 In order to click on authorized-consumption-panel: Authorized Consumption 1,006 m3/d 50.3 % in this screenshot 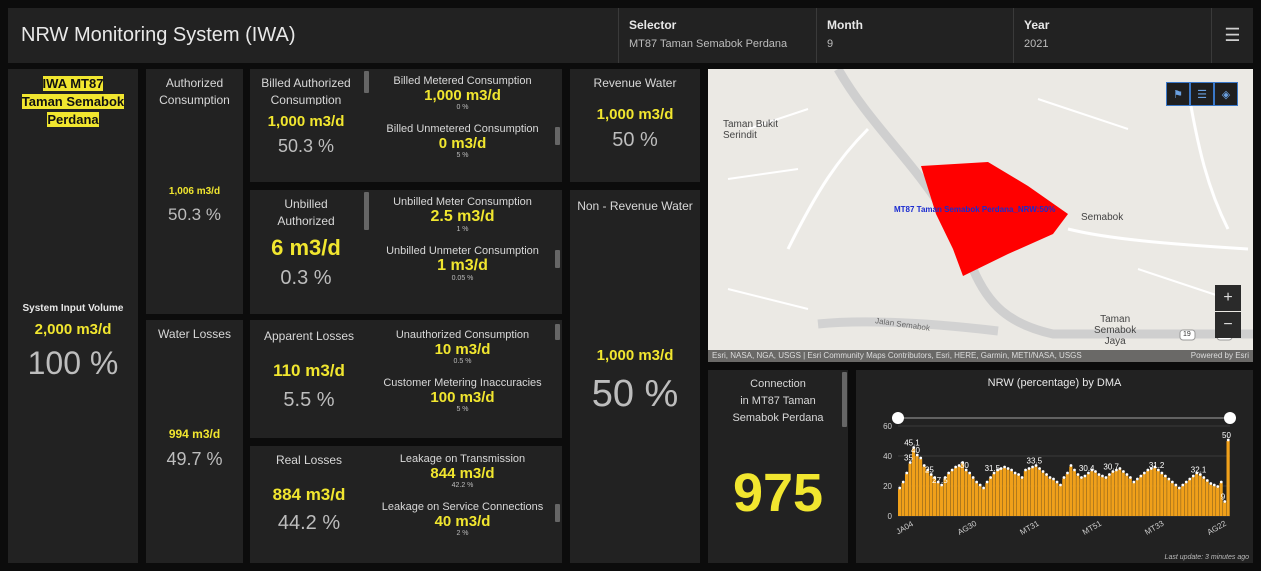, I will do `click(194, 191)`.